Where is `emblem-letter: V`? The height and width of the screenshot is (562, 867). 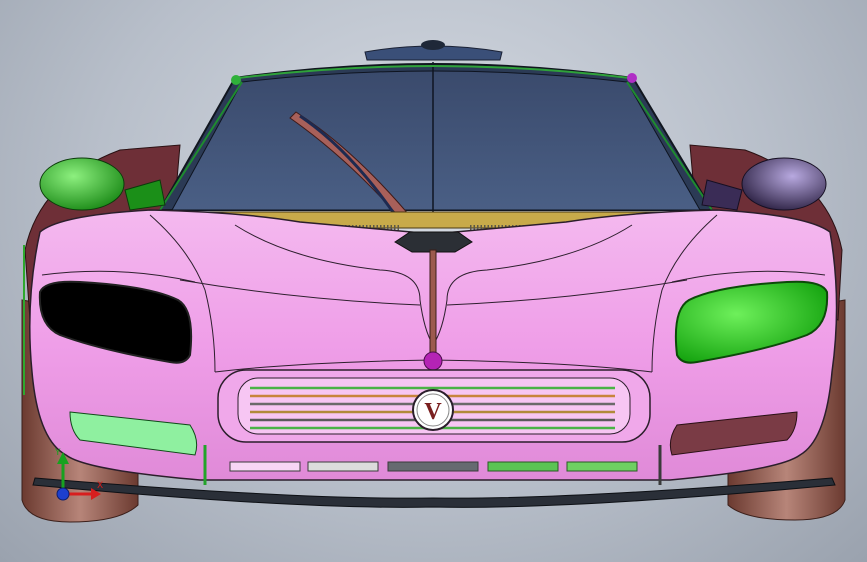 emblem-letter: V is located at coordinates (433, 412).